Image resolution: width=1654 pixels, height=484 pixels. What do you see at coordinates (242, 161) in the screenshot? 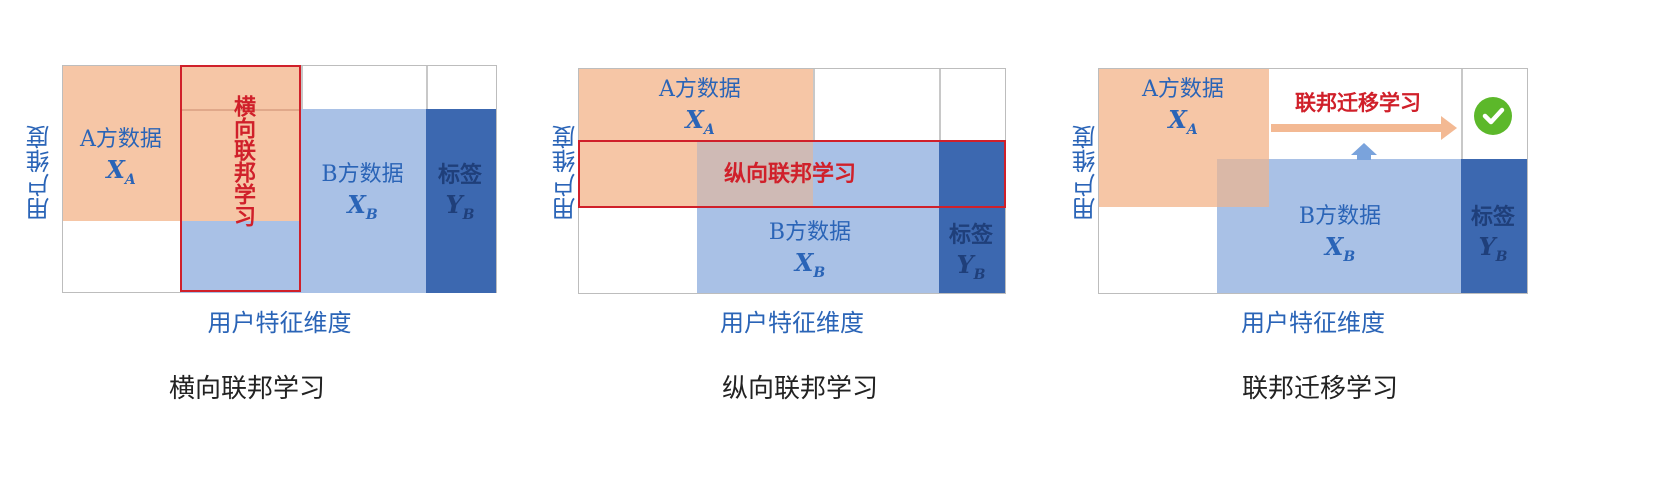
I see `highlight-label: 横向联邦学习` at bounding box center [242, 161].